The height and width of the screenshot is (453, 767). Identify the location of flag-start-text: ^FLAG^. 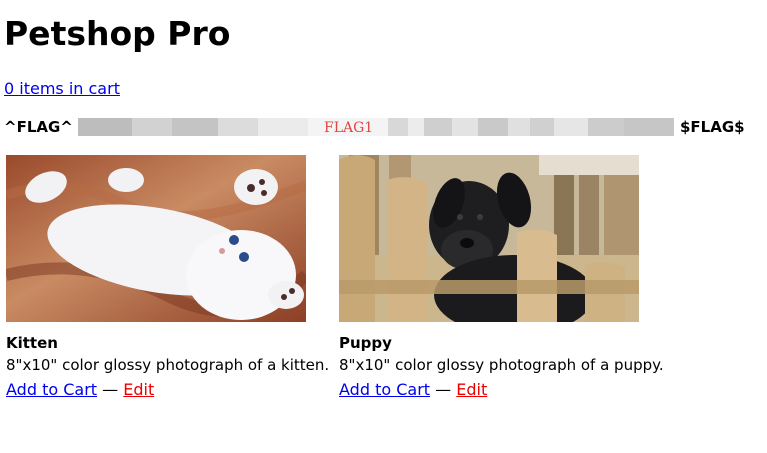
(38, 127).